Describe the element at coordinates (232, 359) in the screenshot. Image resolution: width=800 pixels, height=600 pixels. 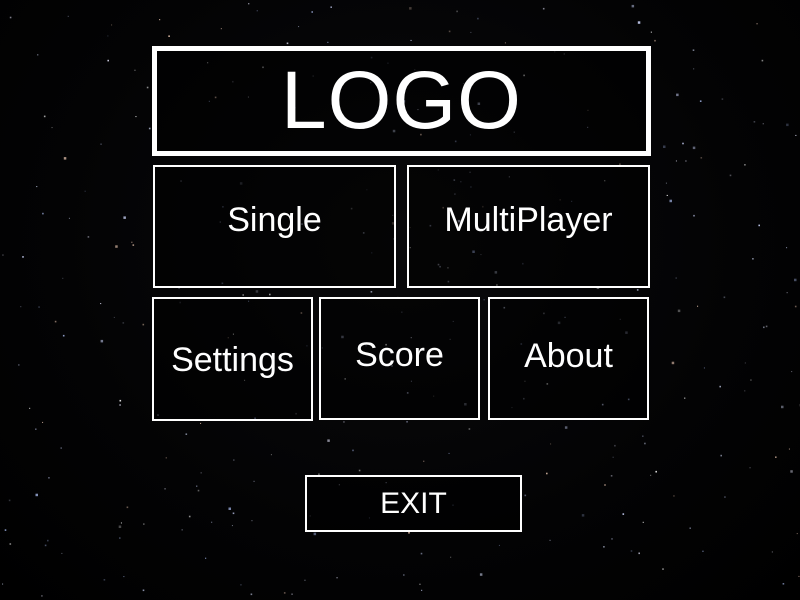
I see `settings-button: Settings` at that location.